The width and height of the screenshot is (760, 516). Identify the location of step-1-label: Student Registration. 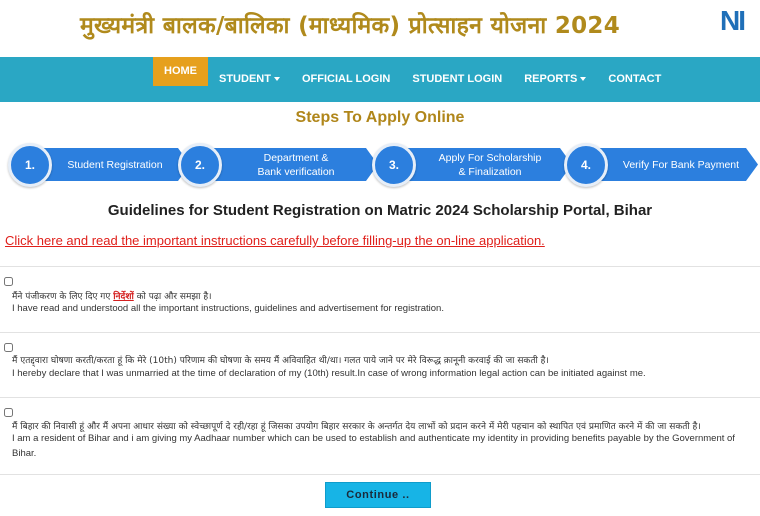
(115, 164).